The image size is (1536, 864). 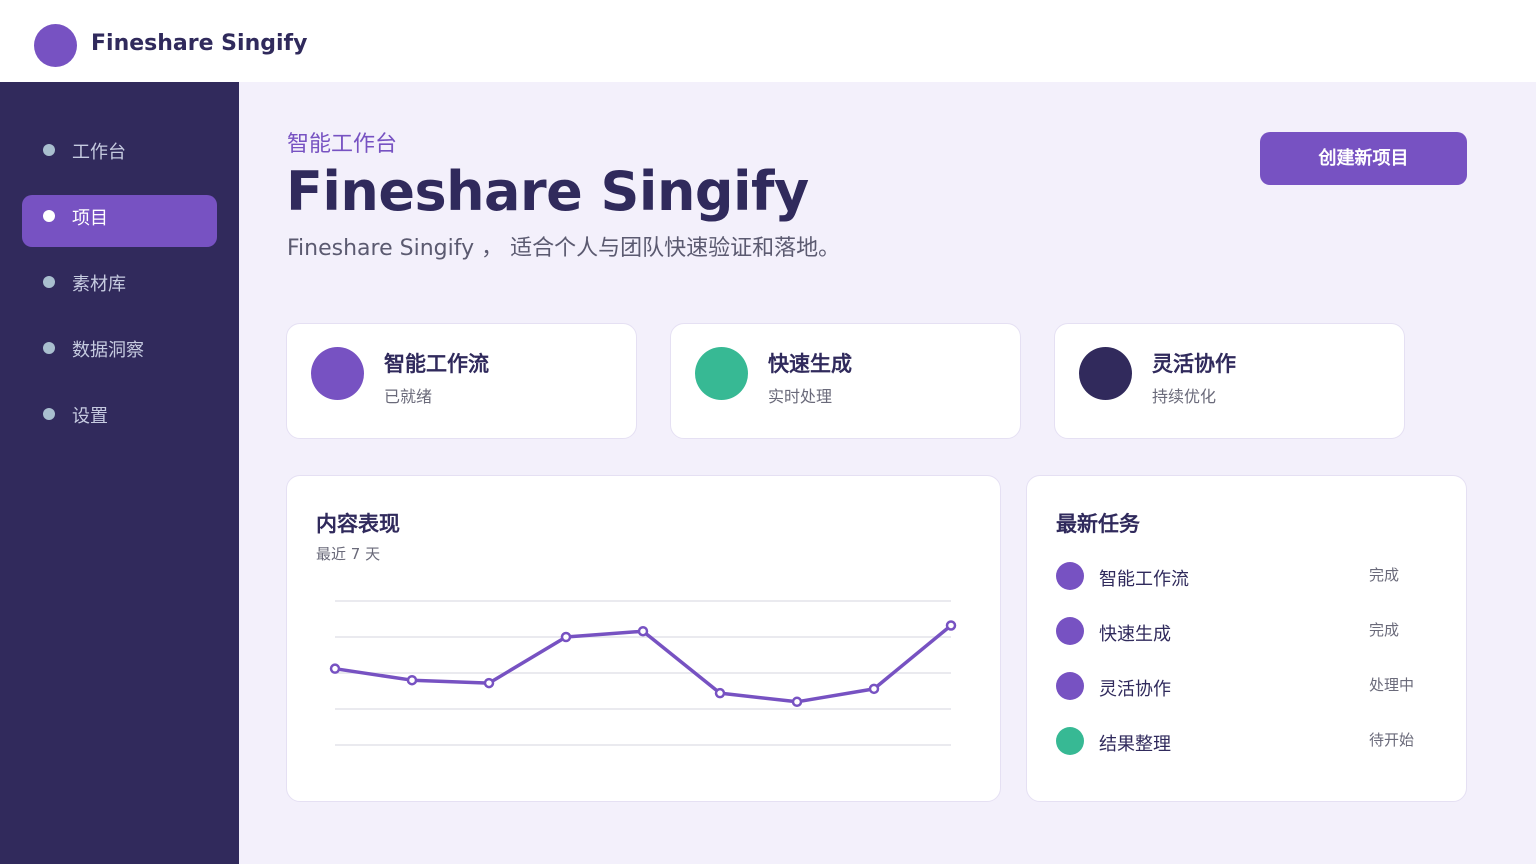 I want to click on sidebar-item-settings: 设置, so click(x=119, y=413).